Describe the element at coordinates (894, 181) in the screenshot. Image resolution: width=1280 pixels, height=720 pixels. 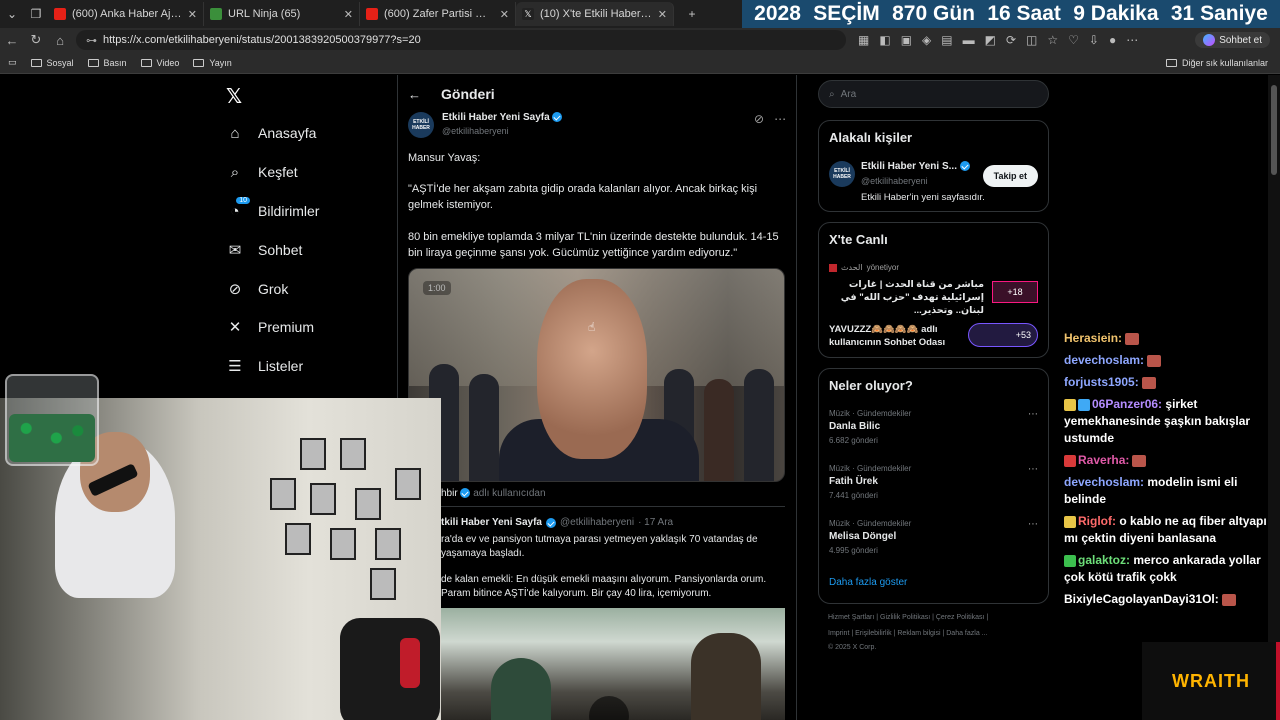
I see `related-handle: @etkilihaberyeni` at that location.